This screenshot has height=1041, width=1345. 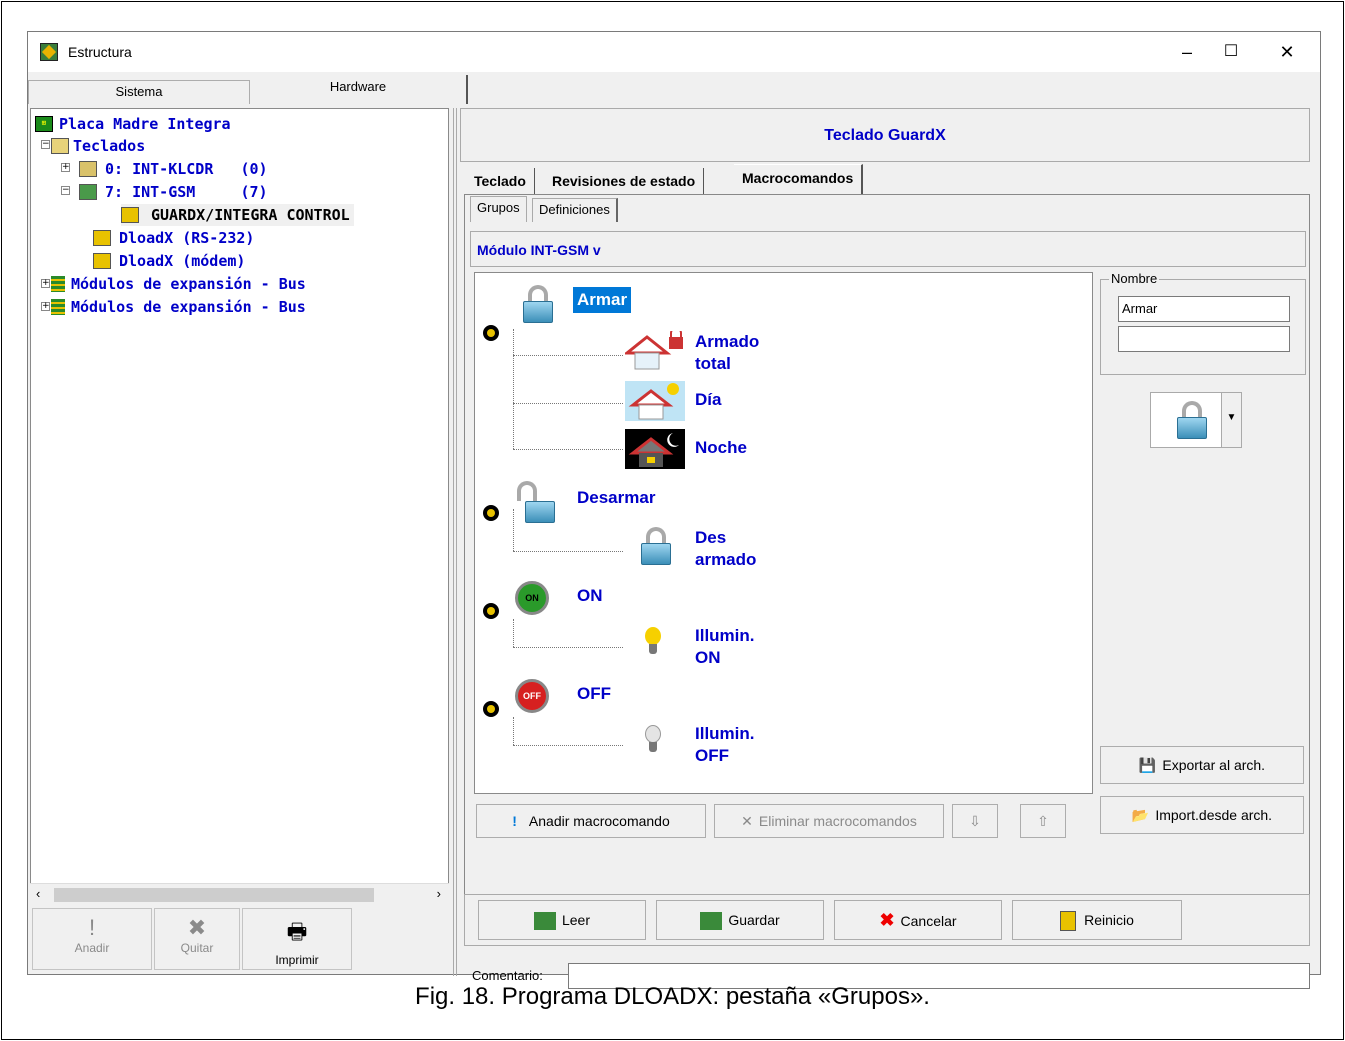 I want to click on reset-button: Reinicio, so click(x=1097, y=920).